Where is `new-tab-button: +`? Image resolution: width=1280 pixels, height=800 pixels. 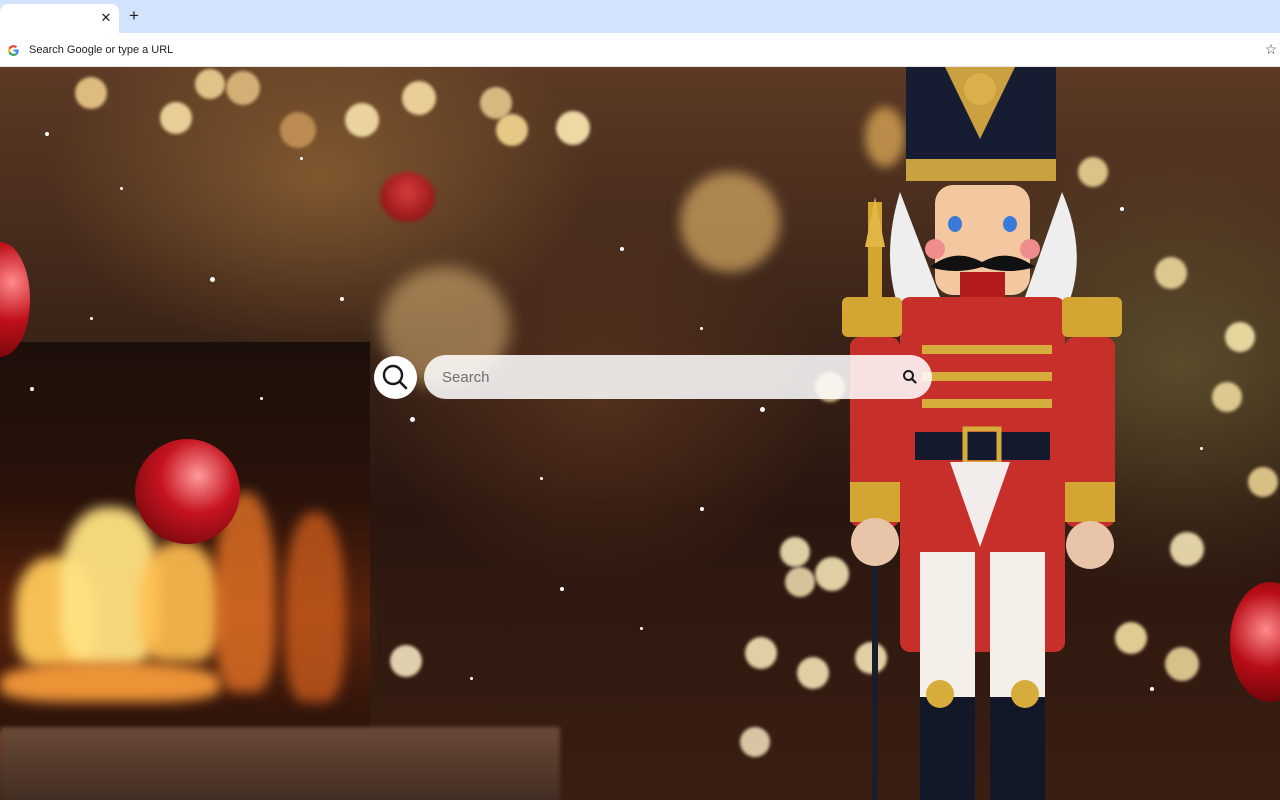
new-tab-button: + is located at coordinates (134, 16).